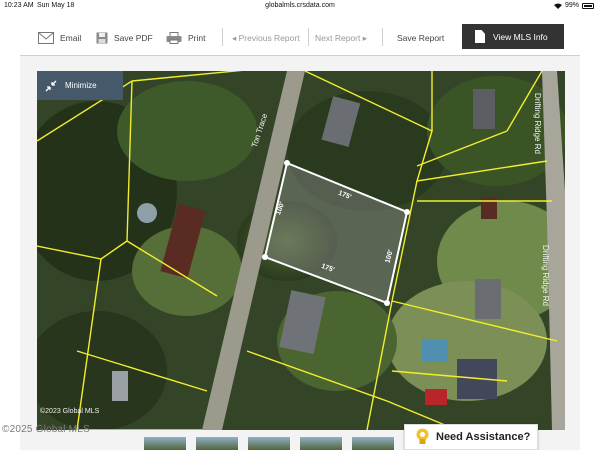 The height and width of the screenshot is (450, 600). Describe the element at coordinates (483, 437) in the screenshot. I see `need-assistance-label: Need Assistance?` at that location.